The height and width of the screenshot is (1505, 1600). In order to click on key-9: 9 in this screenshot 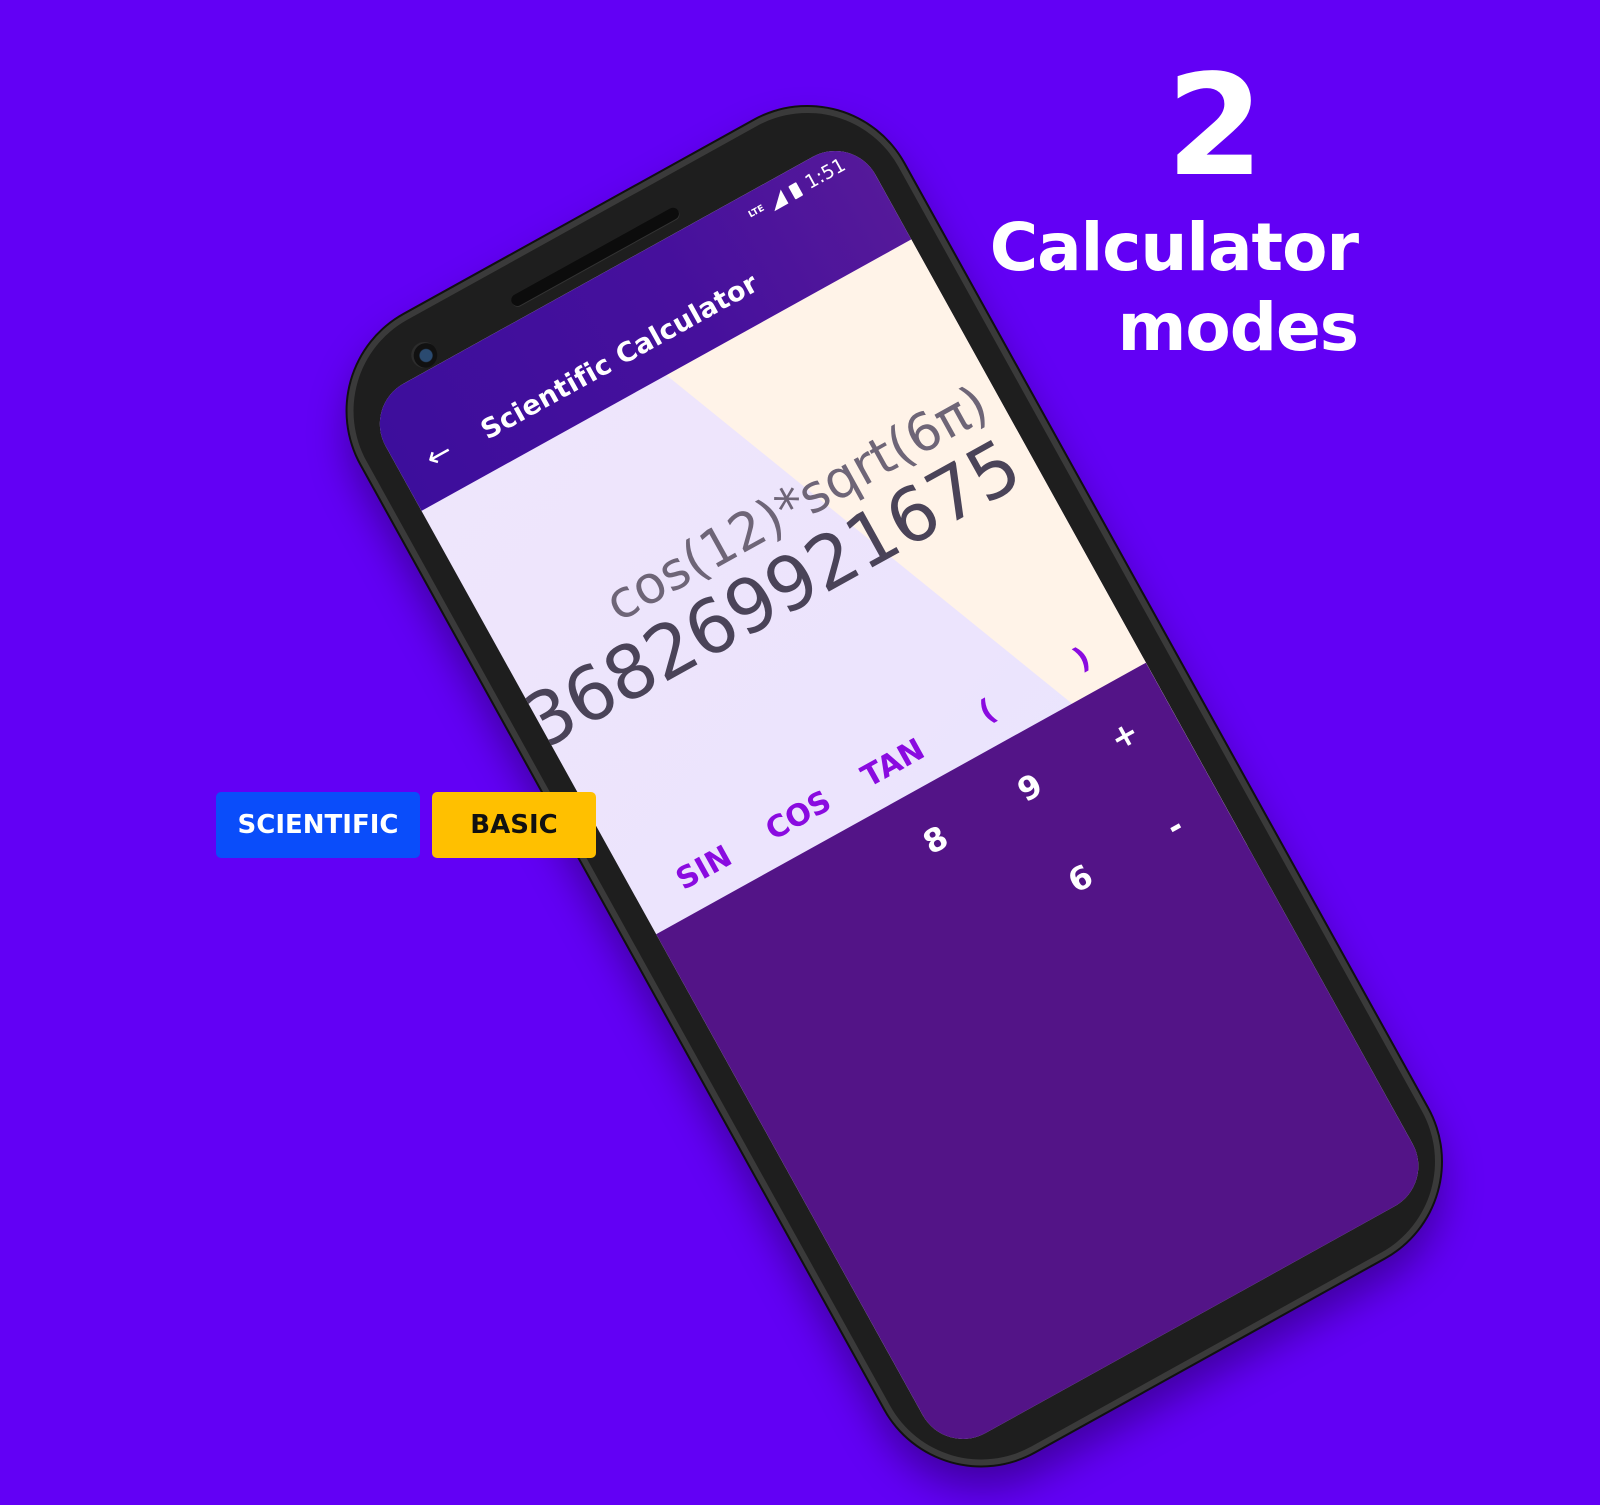, I will do `click(1030, 788)`.